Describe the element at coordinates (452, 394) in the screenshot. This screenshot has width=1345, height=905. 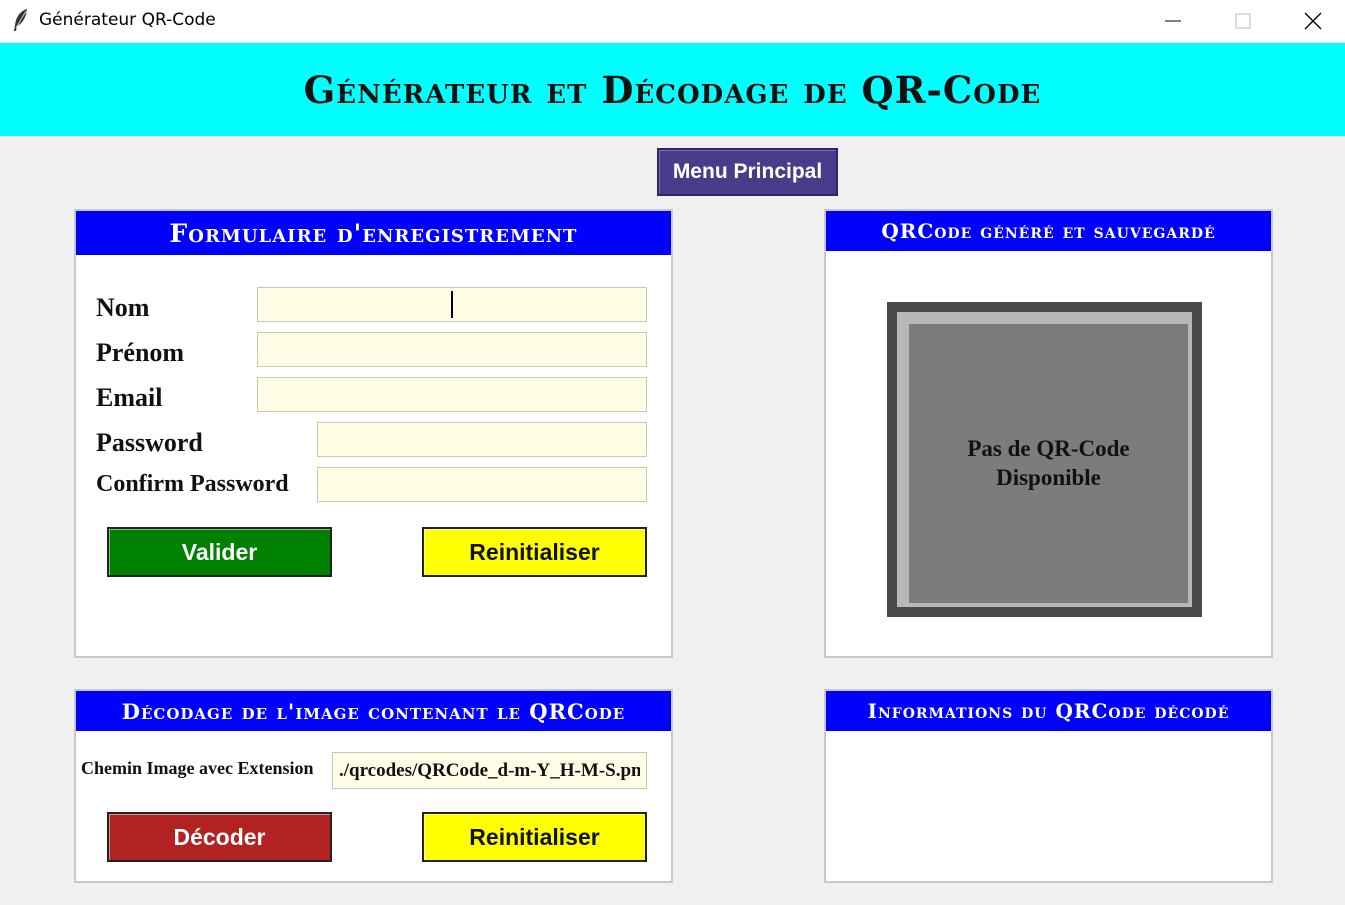
I see `email-input` at that location.